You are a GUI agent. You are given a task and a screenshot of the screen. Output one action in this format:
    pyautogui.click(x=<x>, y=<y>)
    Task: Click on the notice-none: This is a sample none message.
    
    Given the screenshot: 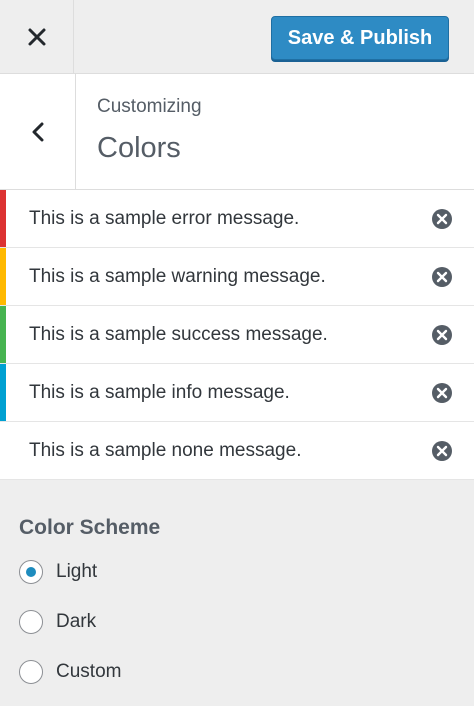 What is the action you would take?
    pyautogui.click(x=237, y=451)
    